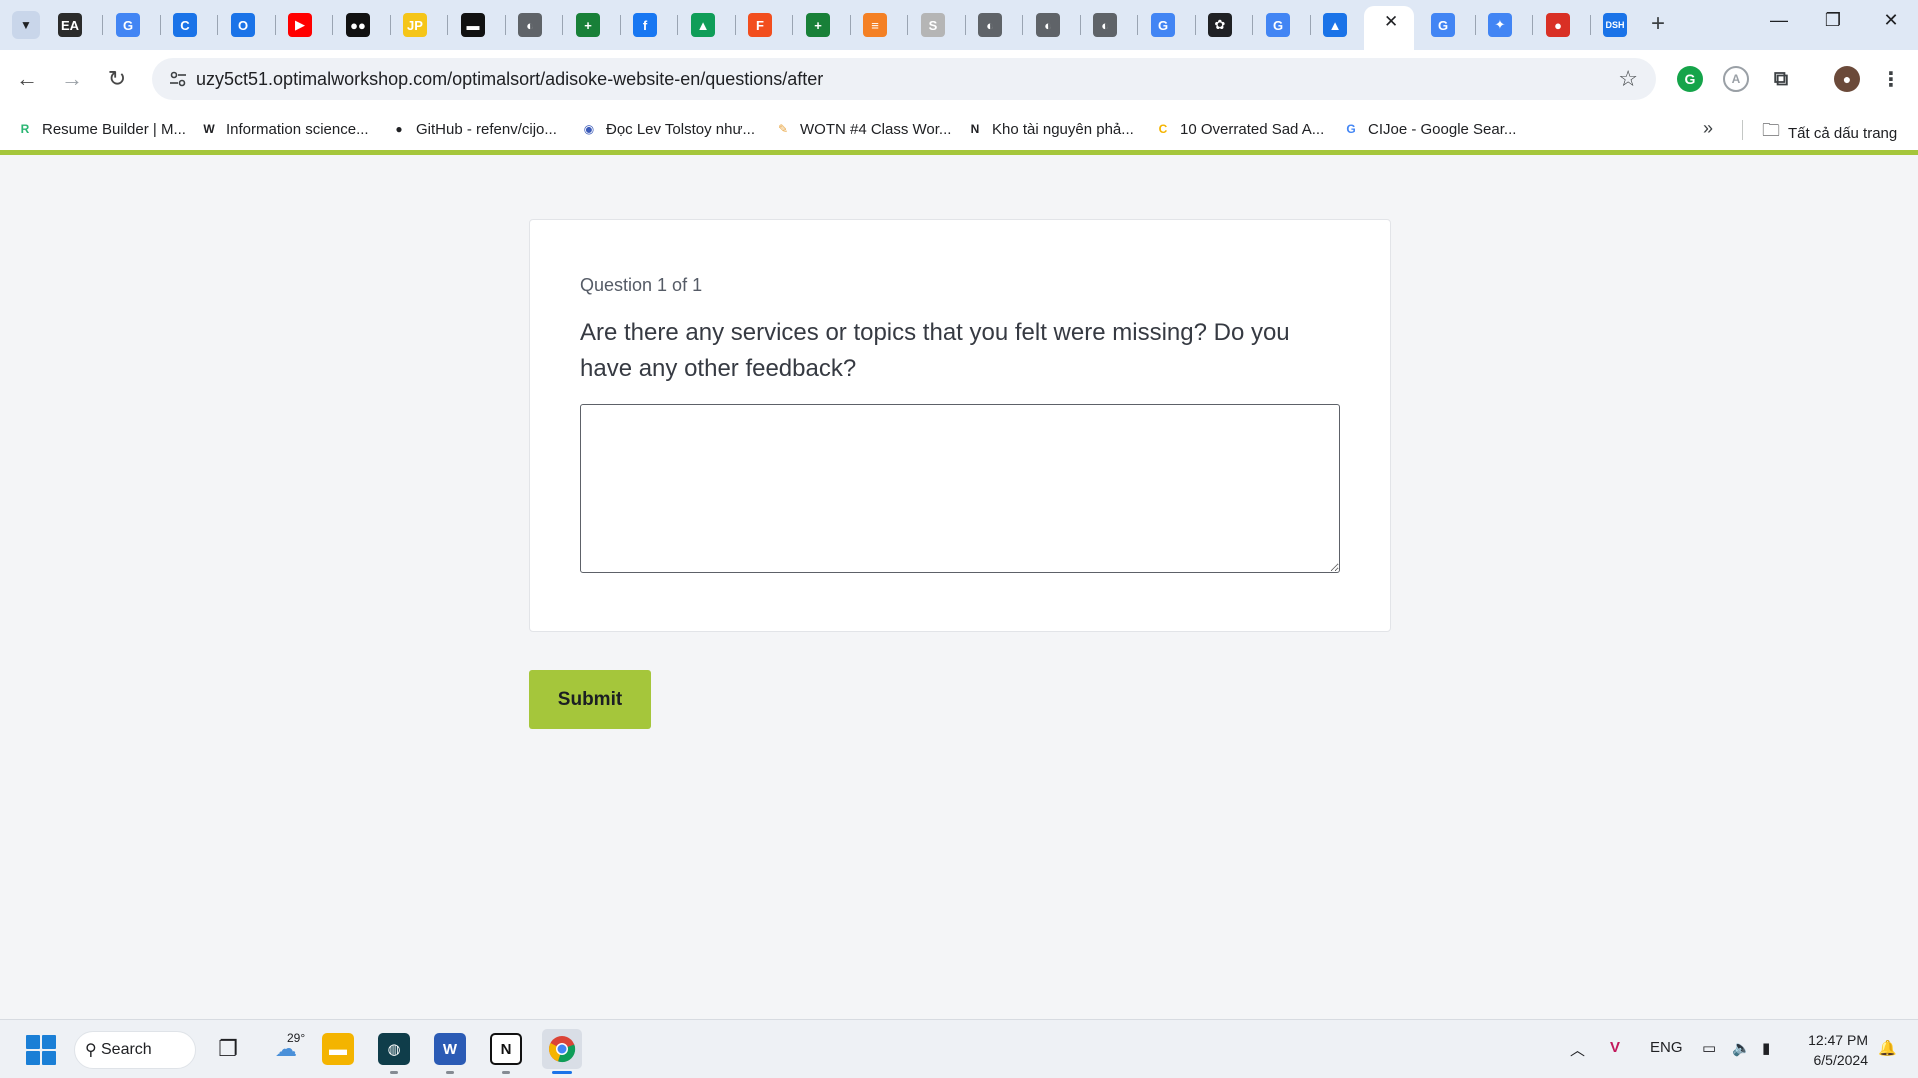 The width and height of the screenshot is (1918, 1078). I want to click on reload-button: ↻, so click(117, 79).